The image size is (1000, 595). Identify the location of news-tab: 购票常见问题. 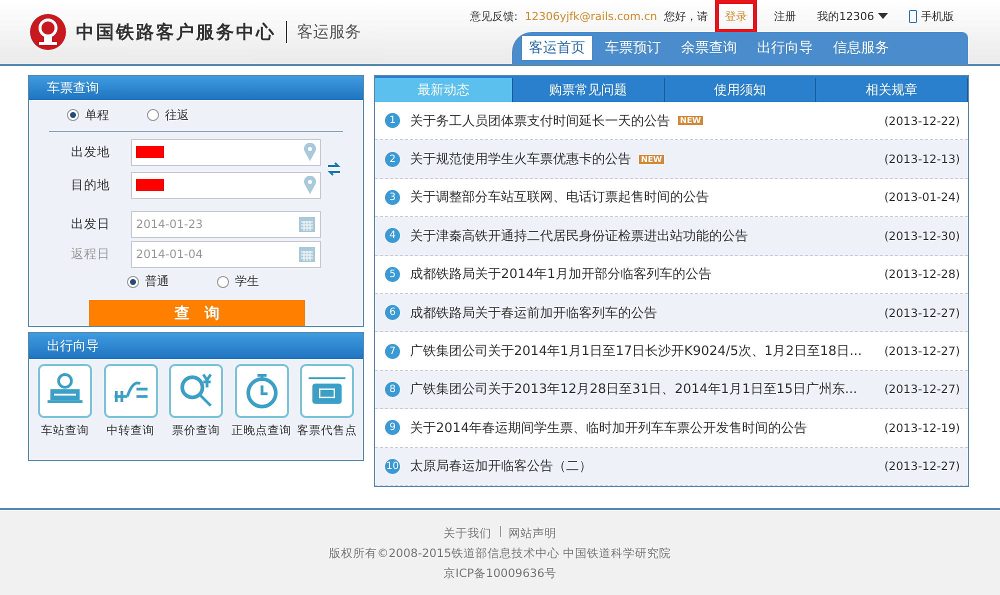
(588, 90).